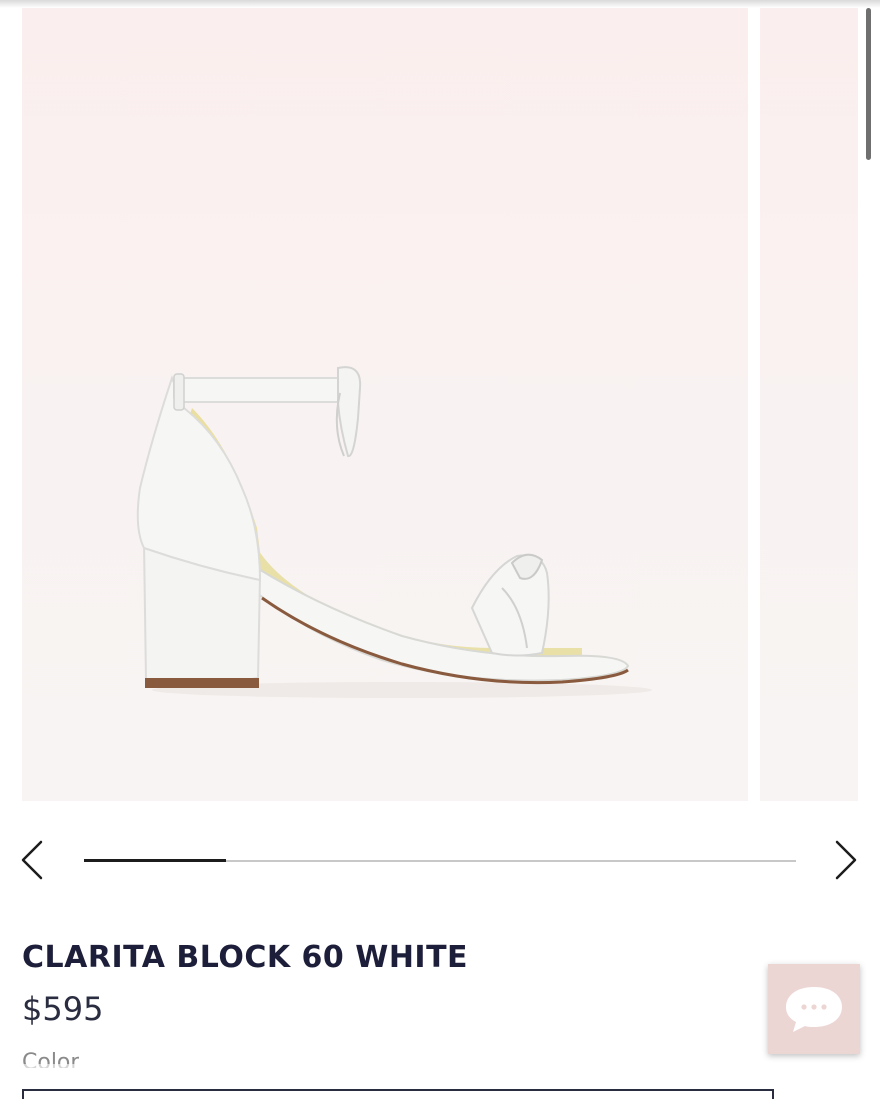  What do you see at coordinates (440, 860) in the screenshot?
I see `gallery-progress-track` at bounding box center [440, 860].